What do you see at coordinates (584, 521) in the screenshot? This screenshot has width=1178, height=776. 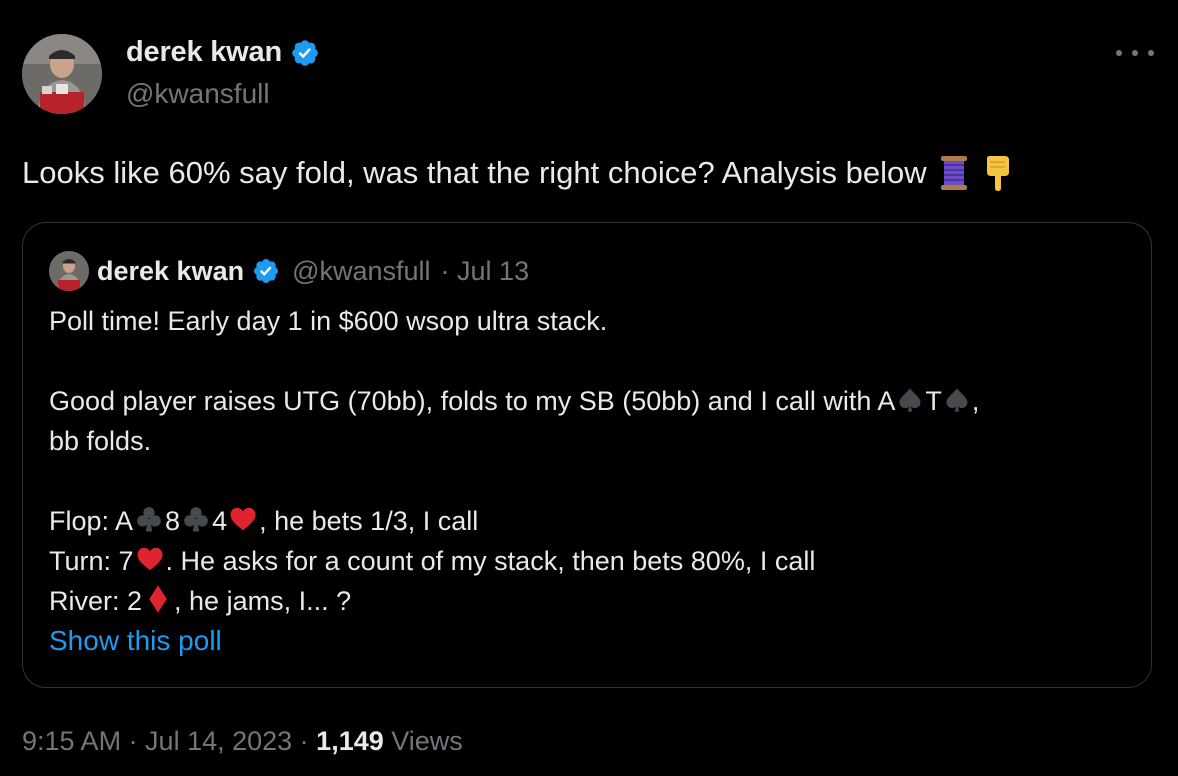 I see `flop-line: Flop: A 8 4 , he bets 1/3, I call` at bounding box center [584, 521].